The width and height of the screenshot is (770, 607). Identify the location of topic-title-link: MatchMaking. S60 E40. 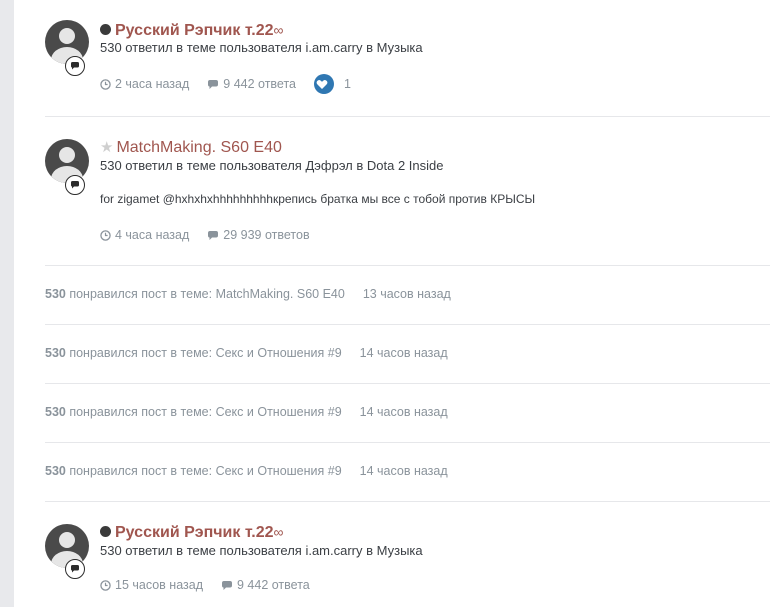
(198, 147).